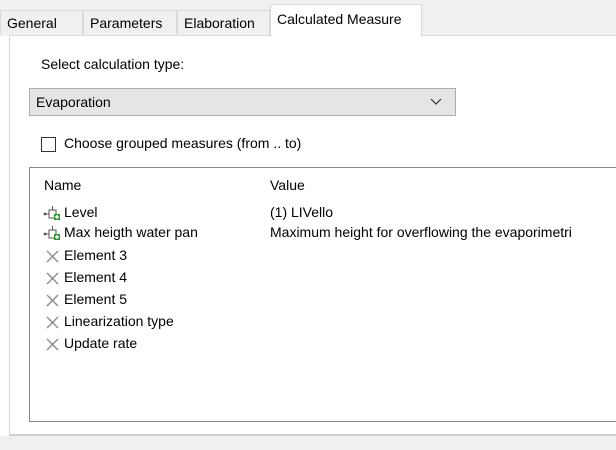 This screenshot has width=616, height=450. I want to click on calc-type-value: Evaporation, so click(73, 102).